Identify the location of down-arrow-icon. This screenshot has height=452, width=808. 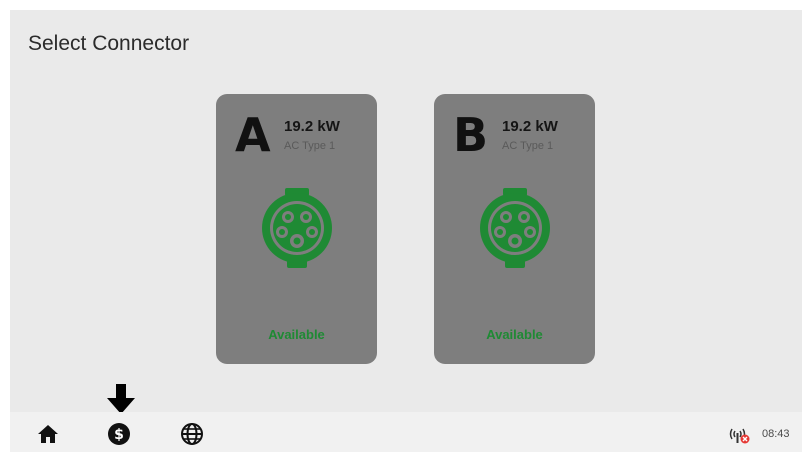
(121, 399).